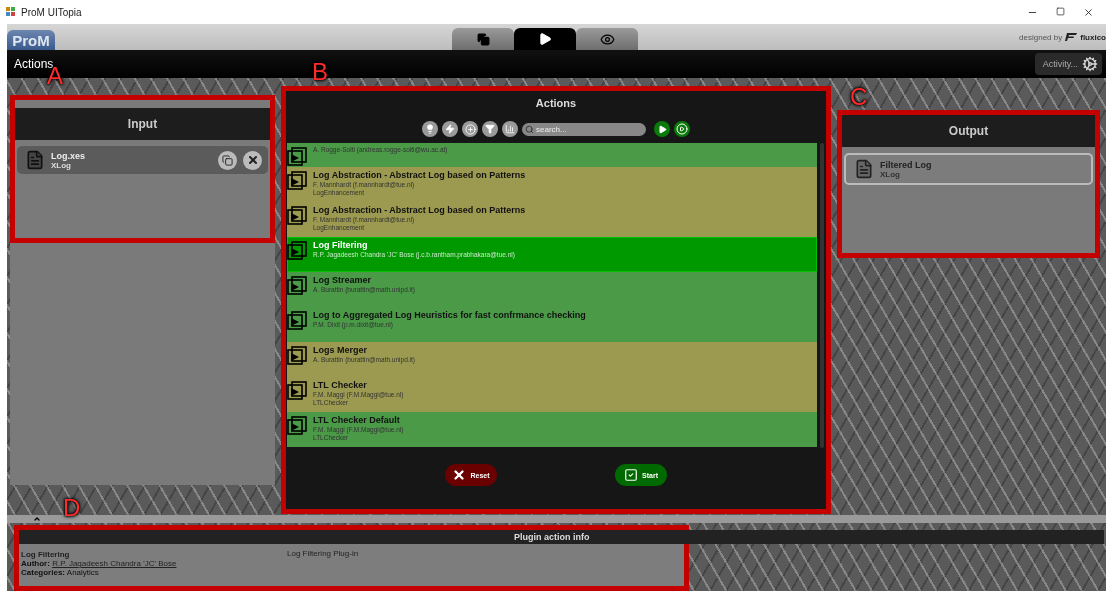 The width and height of the screenshot is (1106, 591). What do you see at coordinates (340, 350) in the screenshot?
I see `plugin-name: Logs Merger` at bounding box center [340, 350].